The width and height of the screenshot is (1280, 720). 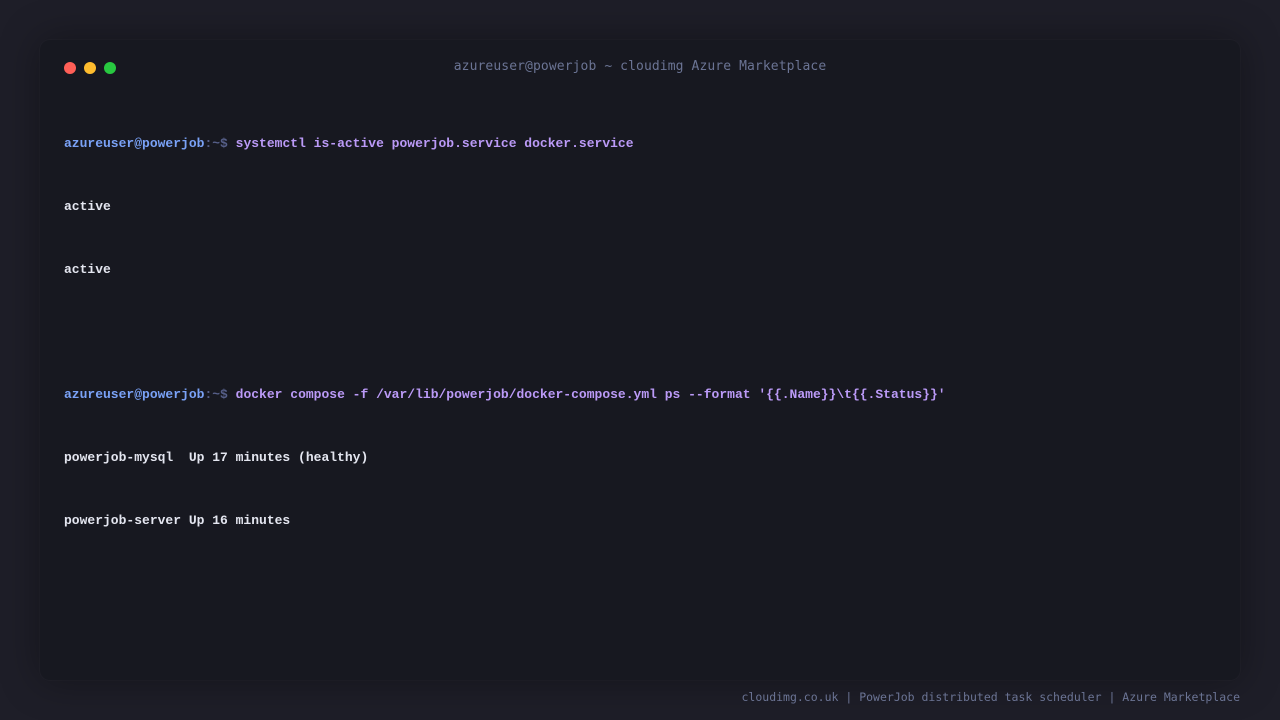 What do you see at coordinates (177, 520) in the screenshot?
I see `output-line: powerjob-server Up 16 minutes` at bounding box center [177, 520].